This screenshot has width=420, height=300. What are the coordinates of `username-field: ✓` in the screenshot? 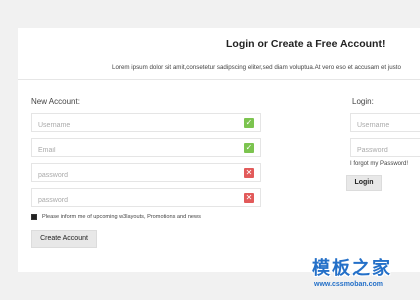 It's located at (146, 123).